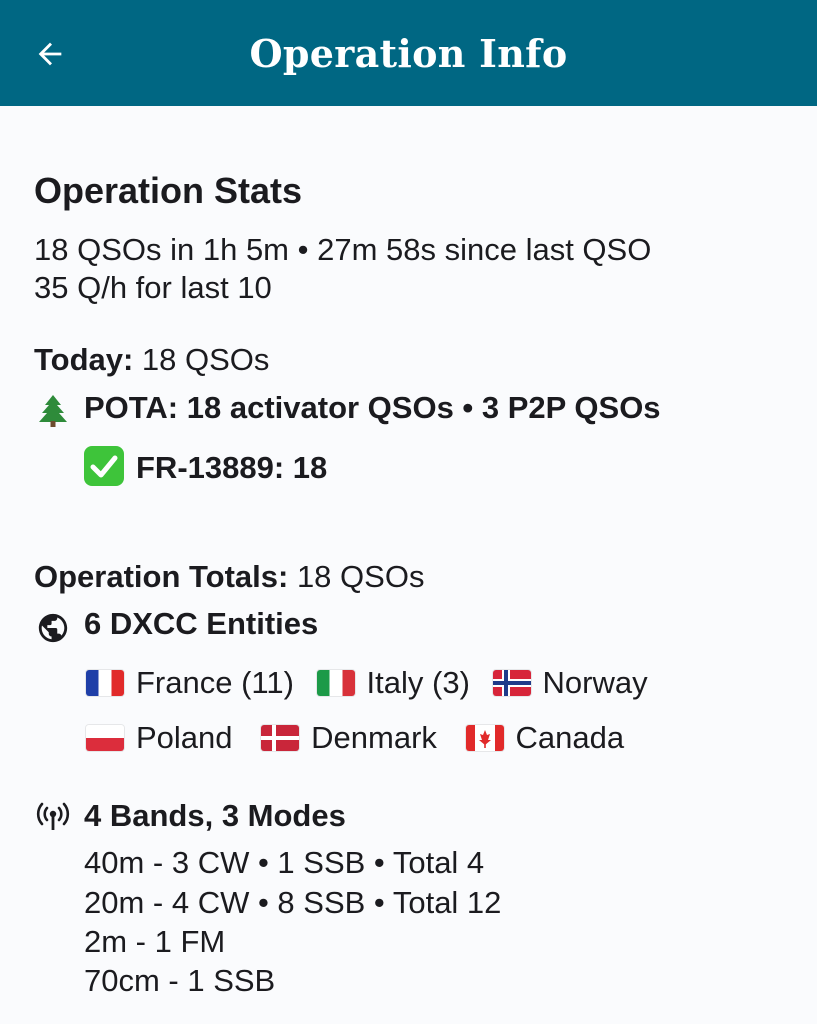 The height and width of the screenshot is (1024, 817). Describe the element at coordinates (201, 623) in the screenshot. I see `dxcc-summary: 6 DXCC Entities` at that location.